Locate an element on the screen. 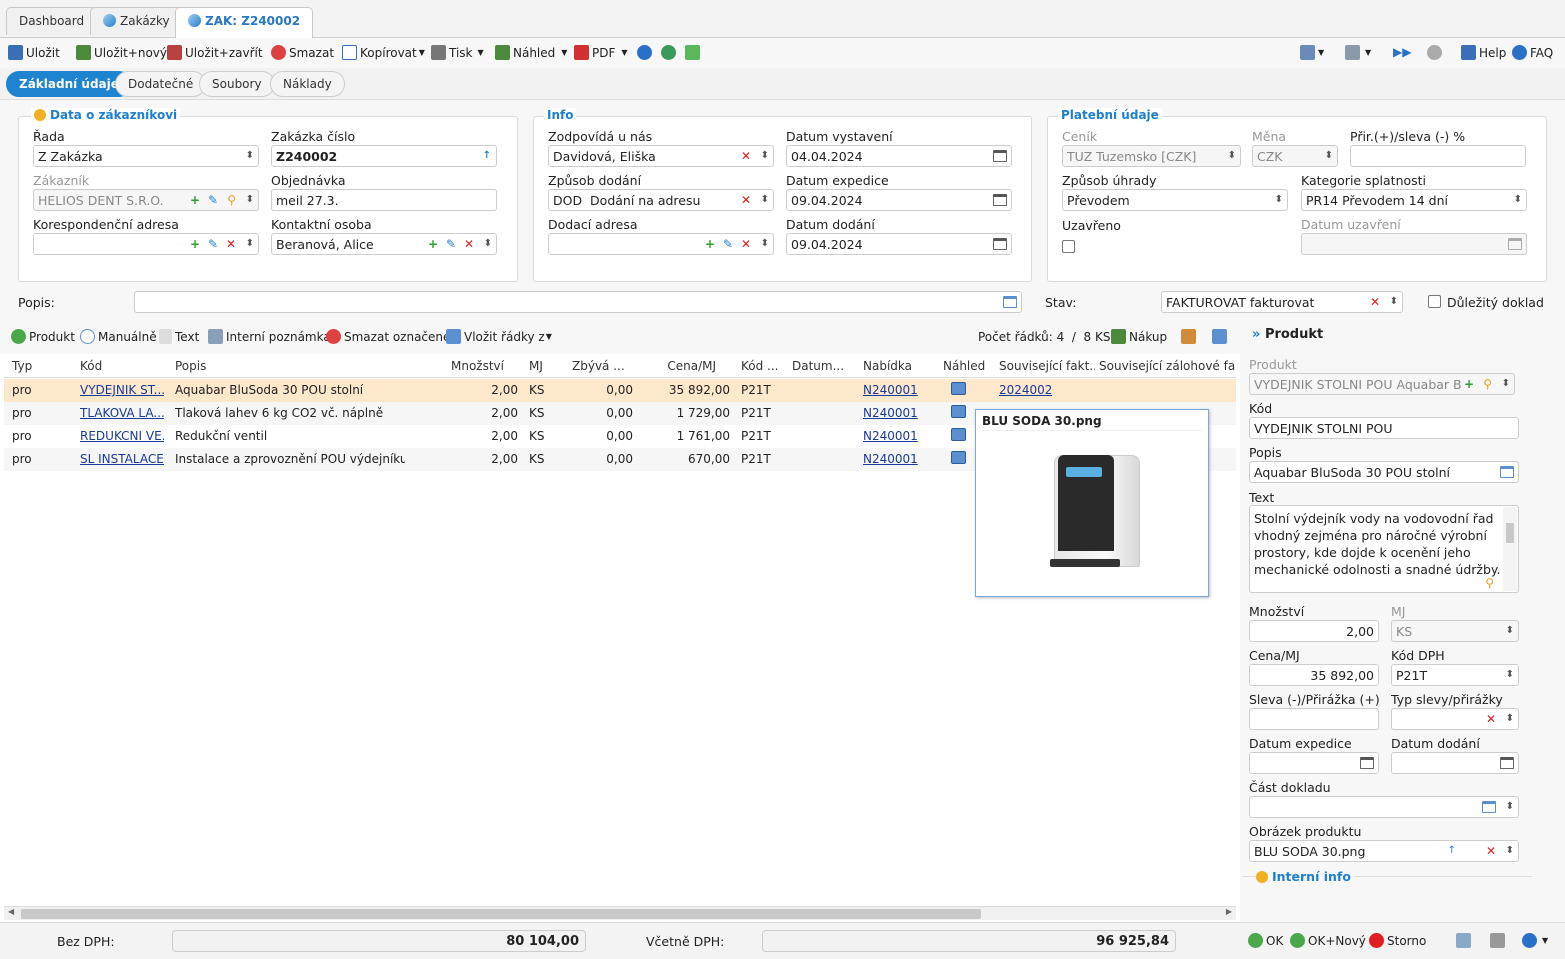  subtab-naklady: Náklady is located at coordinates (307, 84).